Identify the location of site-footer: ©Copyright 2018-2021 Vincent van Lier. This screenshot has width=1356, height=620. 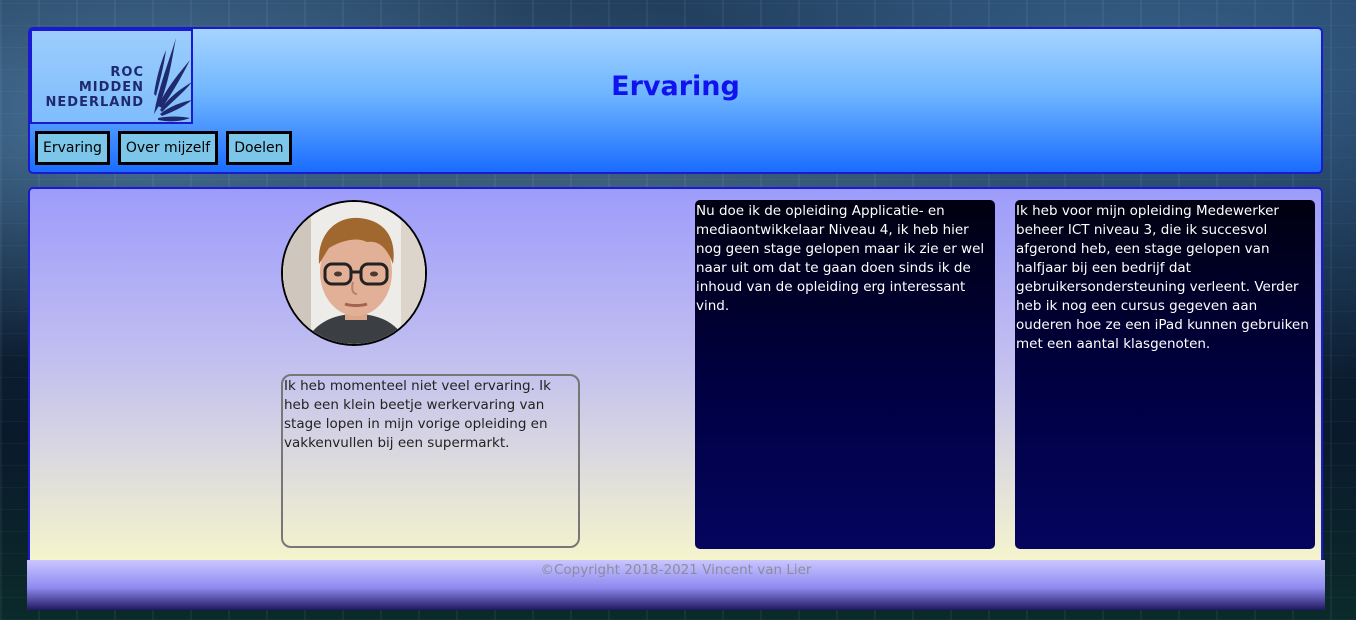
(676, 585).